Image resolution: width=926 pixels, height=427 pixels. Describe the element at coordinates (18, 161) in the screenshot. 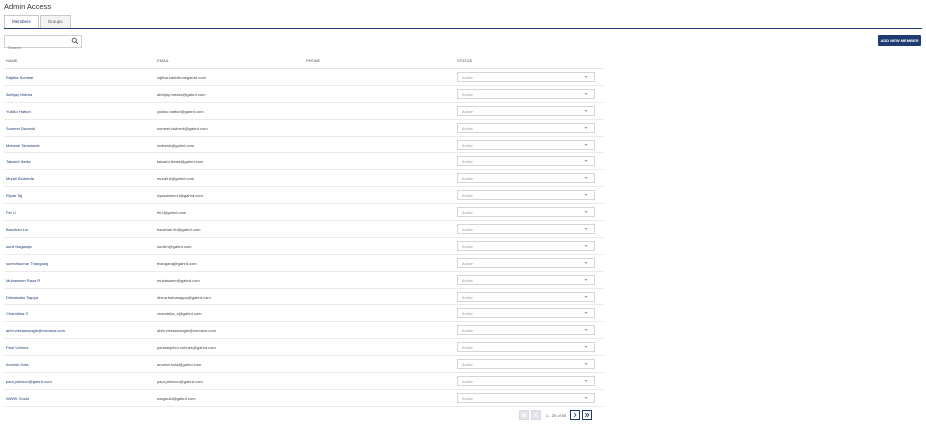

I see `member-name-link: Takashi Ikeda` at that location.